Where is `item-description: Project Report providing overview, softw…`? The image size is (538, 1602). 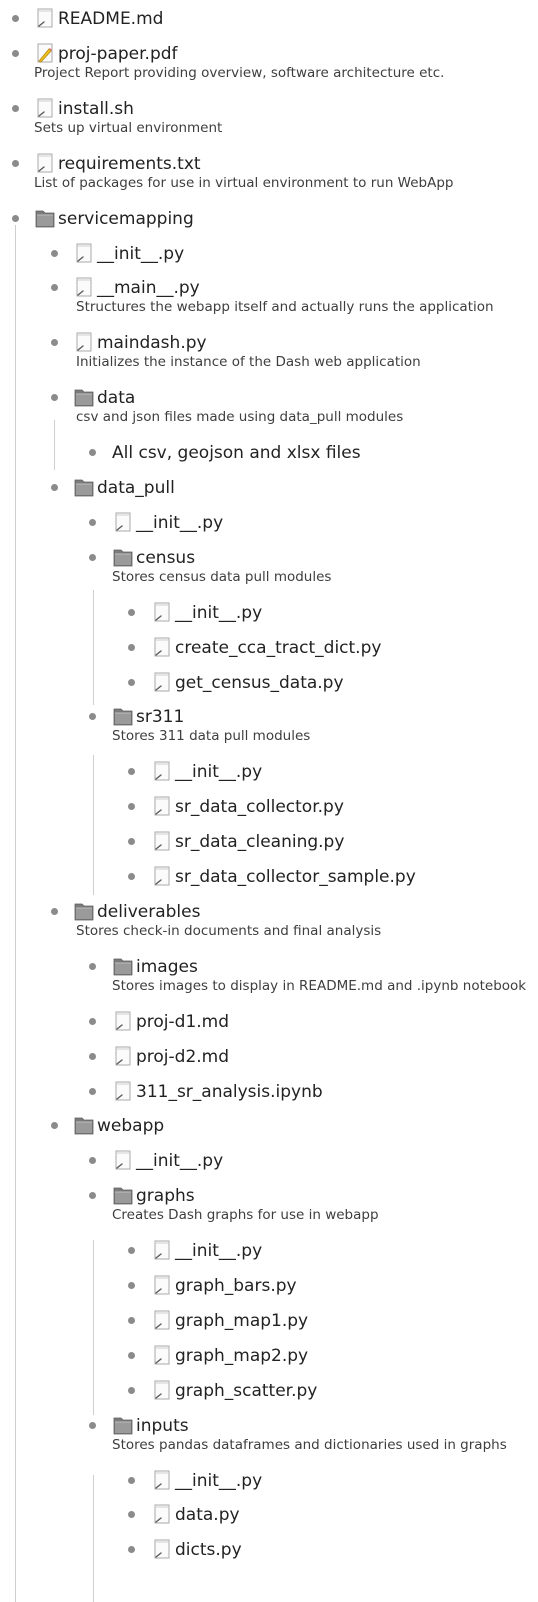 item-description: Project Report providing overview, softw… is located at coordinates (239, 72).